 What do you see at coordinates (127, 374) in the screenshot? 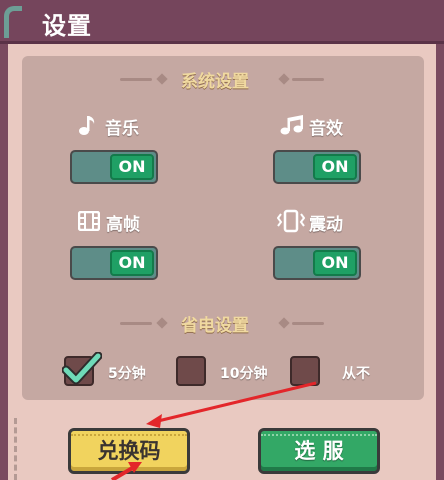
I see `option-5min-label: 5分钟` at bounding box center [127, 374].